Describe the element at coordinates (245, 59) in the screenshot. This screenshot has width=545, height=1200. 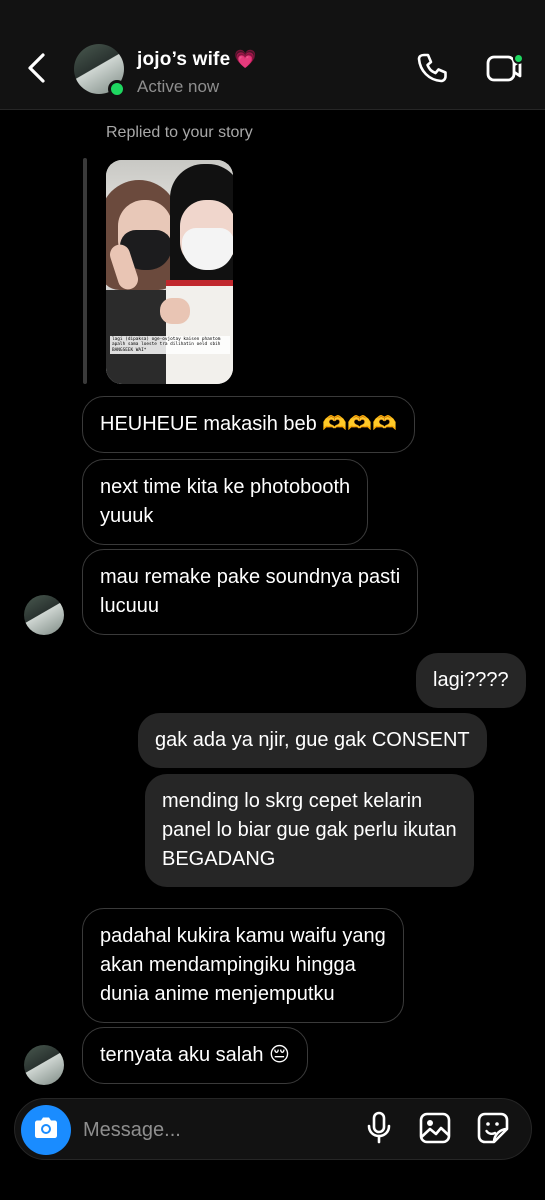
I see `heart-emoji: 💗` at that location.